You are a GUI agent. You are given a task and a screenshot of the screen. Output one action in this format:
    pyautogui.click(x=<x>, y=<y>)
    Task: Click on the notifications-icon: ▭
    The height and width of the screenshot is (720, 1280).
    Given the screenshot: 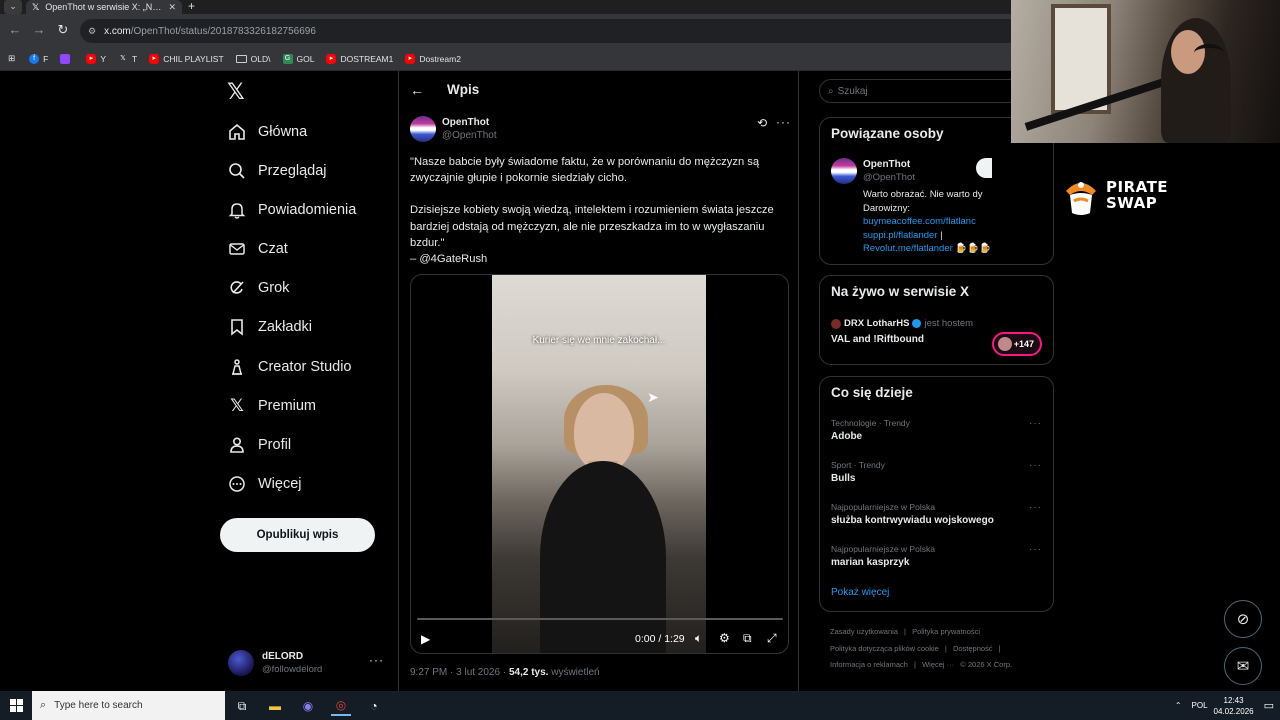 What is the action you would take?
    pyautogui.click(x=1269, y=705)
    